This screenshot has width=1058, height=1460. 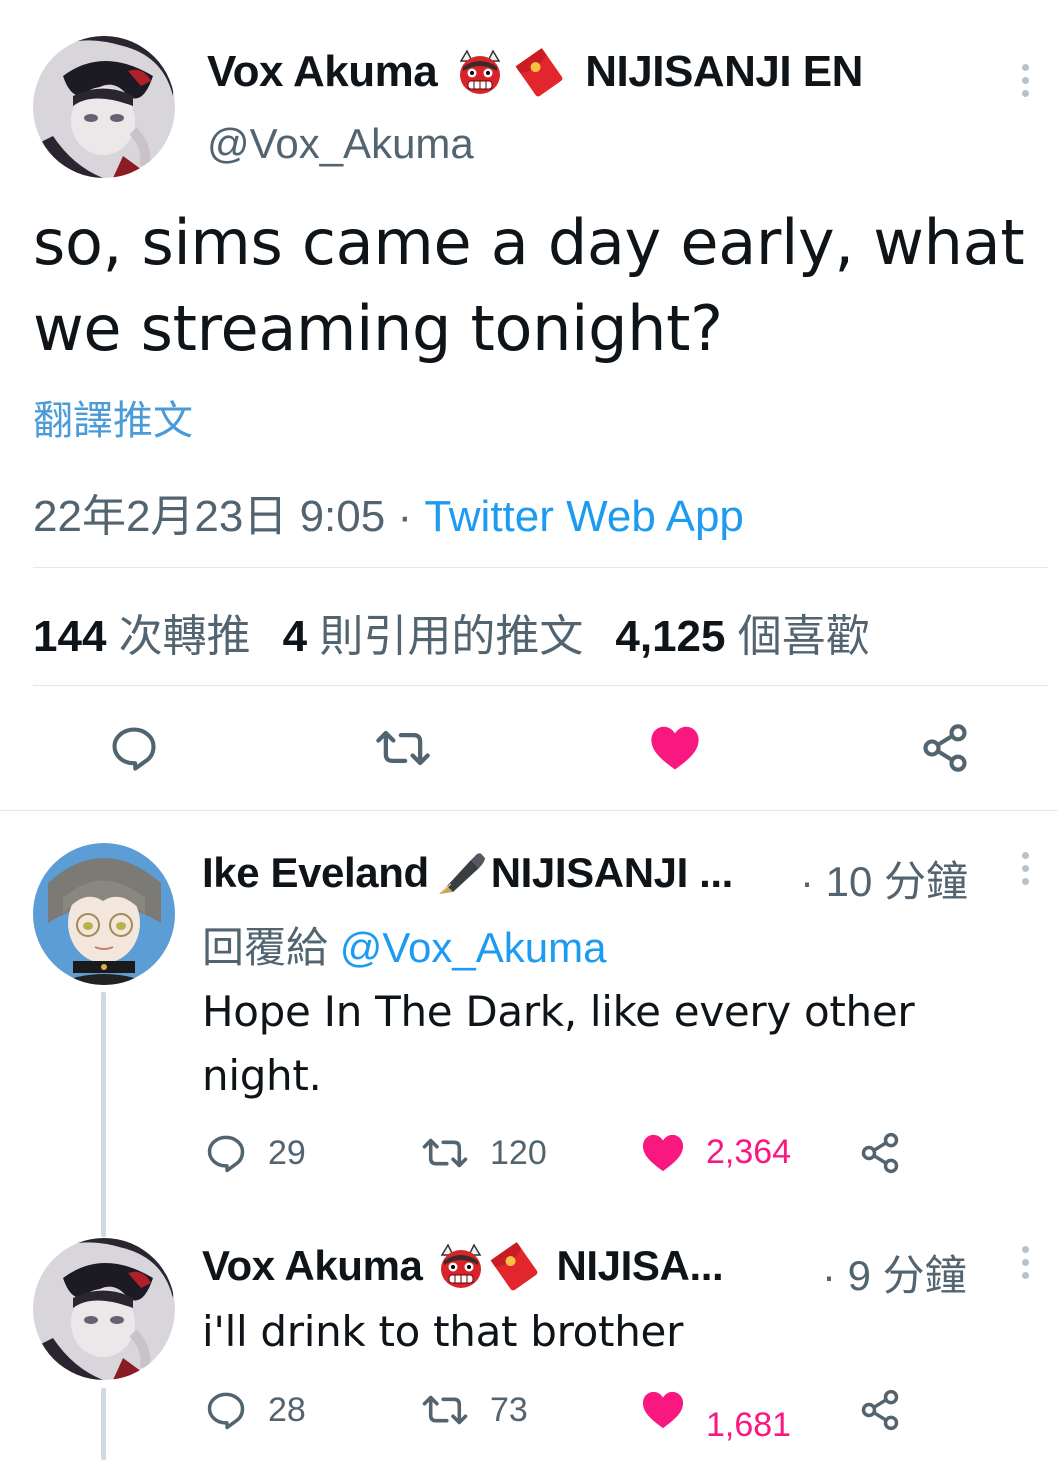 What do you see at coordinates (474, 1410) in the screenshot?
I see `retweet-button: 73` at bounding box center [474, 1410].